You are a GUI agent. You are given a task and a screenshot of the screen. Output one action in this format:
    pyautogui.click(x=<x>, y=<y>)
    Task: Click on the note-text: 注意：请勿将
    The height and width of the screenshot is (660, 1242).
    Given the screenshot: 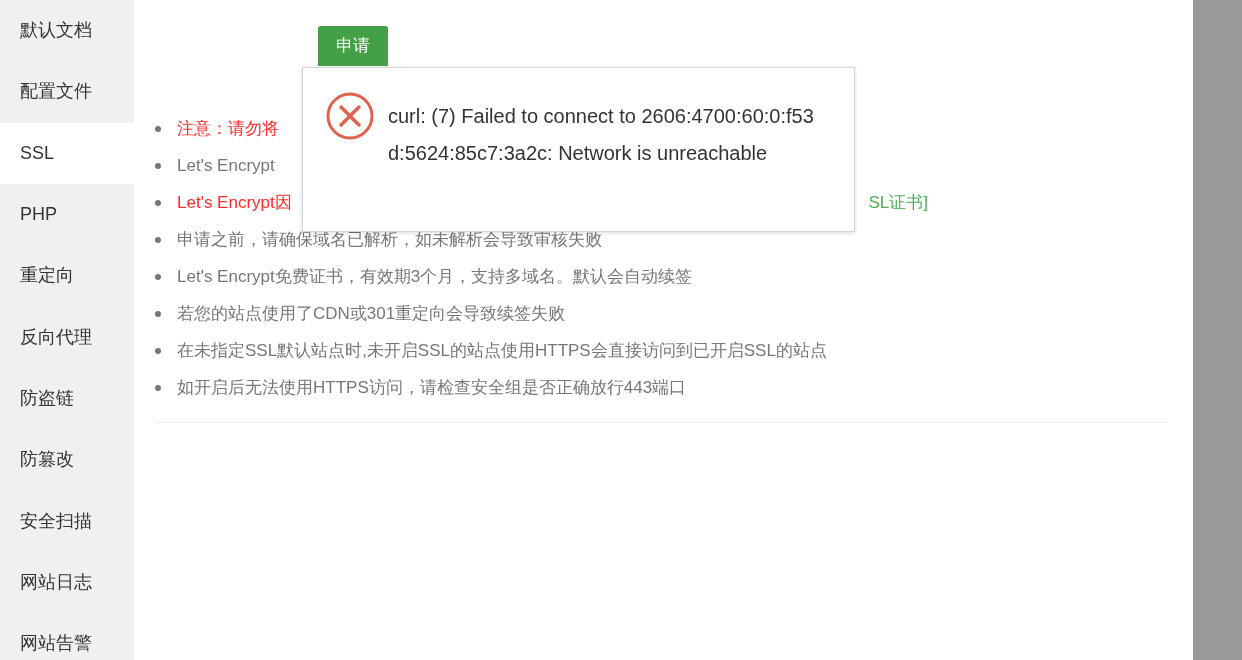 What is the action you would take?
    pyautogui.click(x=228, y=128)
    